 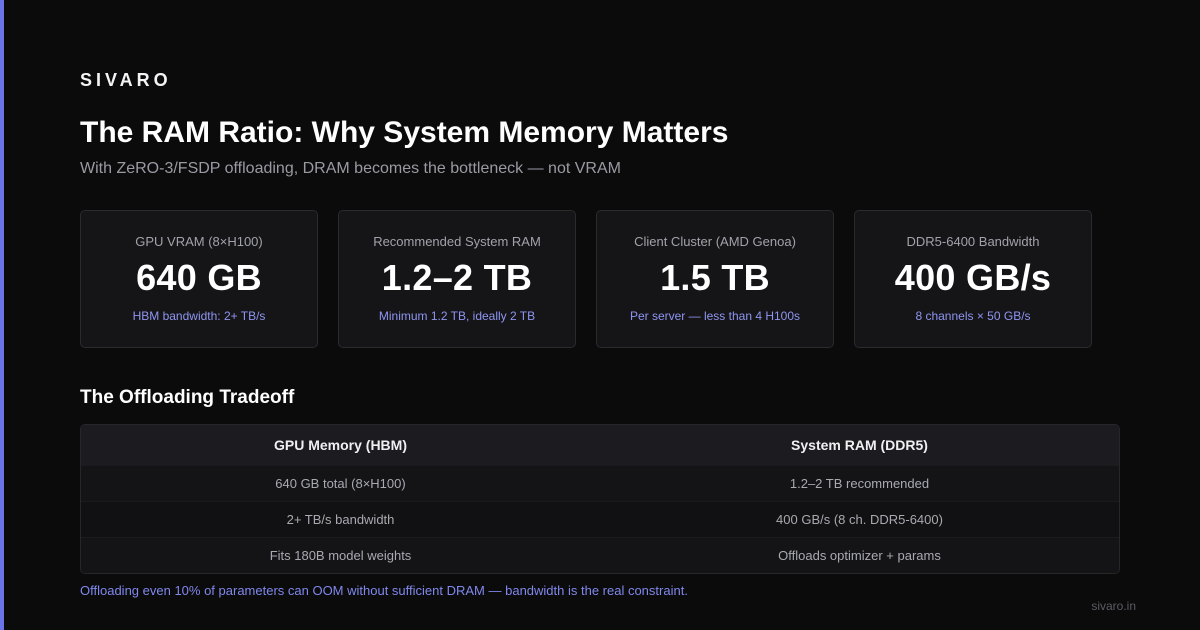 What do you see at coordinates (457, 241) in the screenshot?
I see `stat-card-label: Recommended System RAM` at bounding box center [457, 241].